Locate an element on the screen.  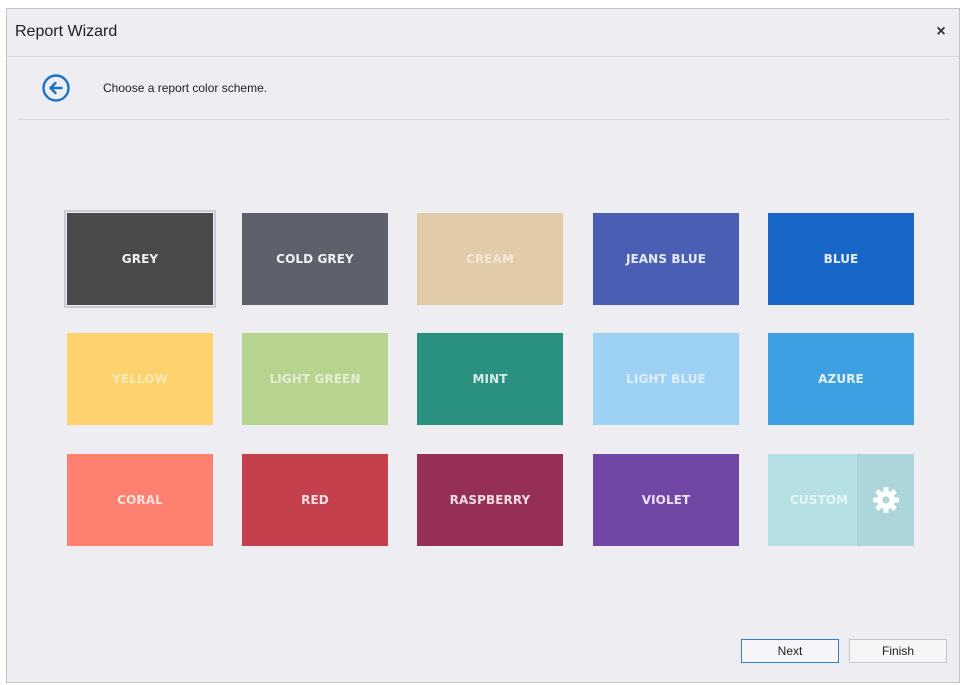
color-scheme-label: COLD GREY is located at coordinates (315, 259).